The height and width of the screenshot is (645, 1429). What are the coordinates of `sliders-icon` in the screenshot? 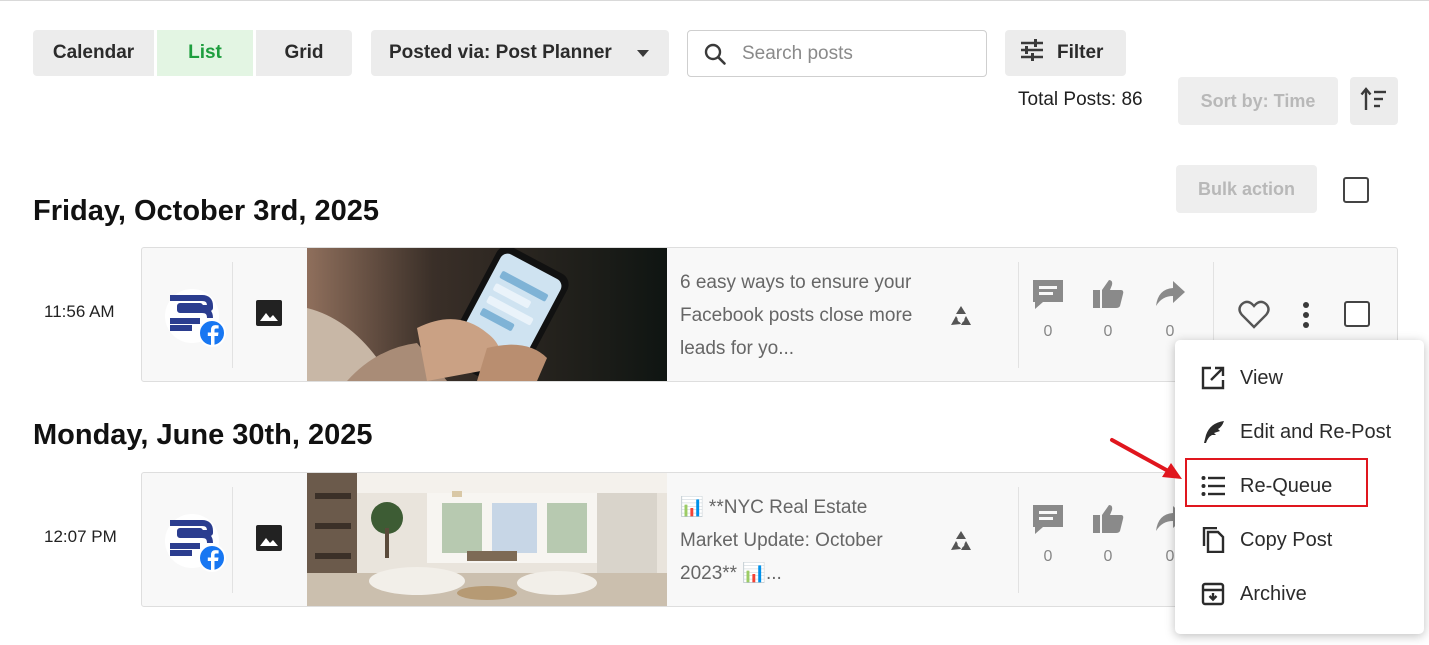 It's located at (1032, 53).